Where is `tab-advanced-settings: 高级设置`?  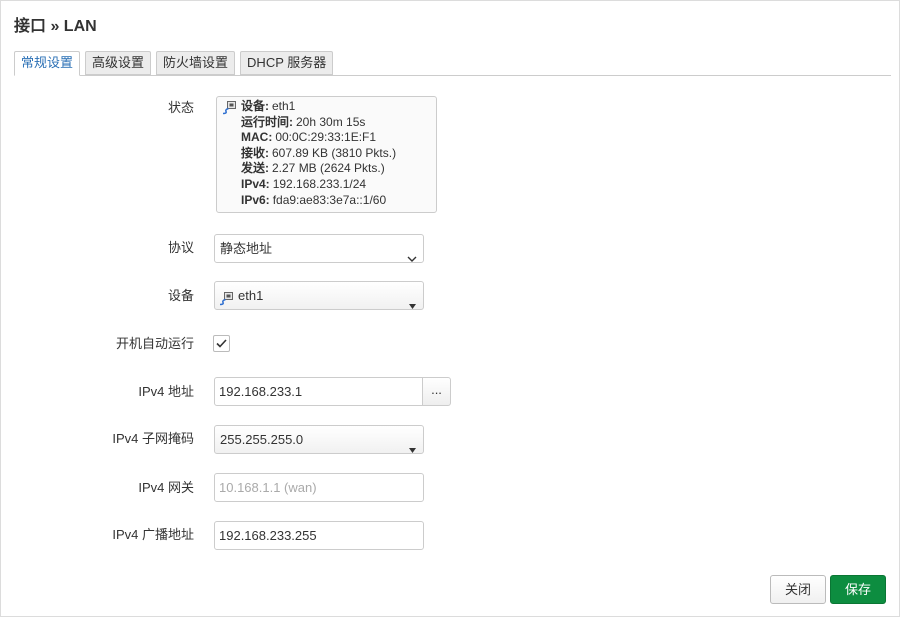 tab-advanced-settings: 高级设置 is located at coordinates (118, 63).